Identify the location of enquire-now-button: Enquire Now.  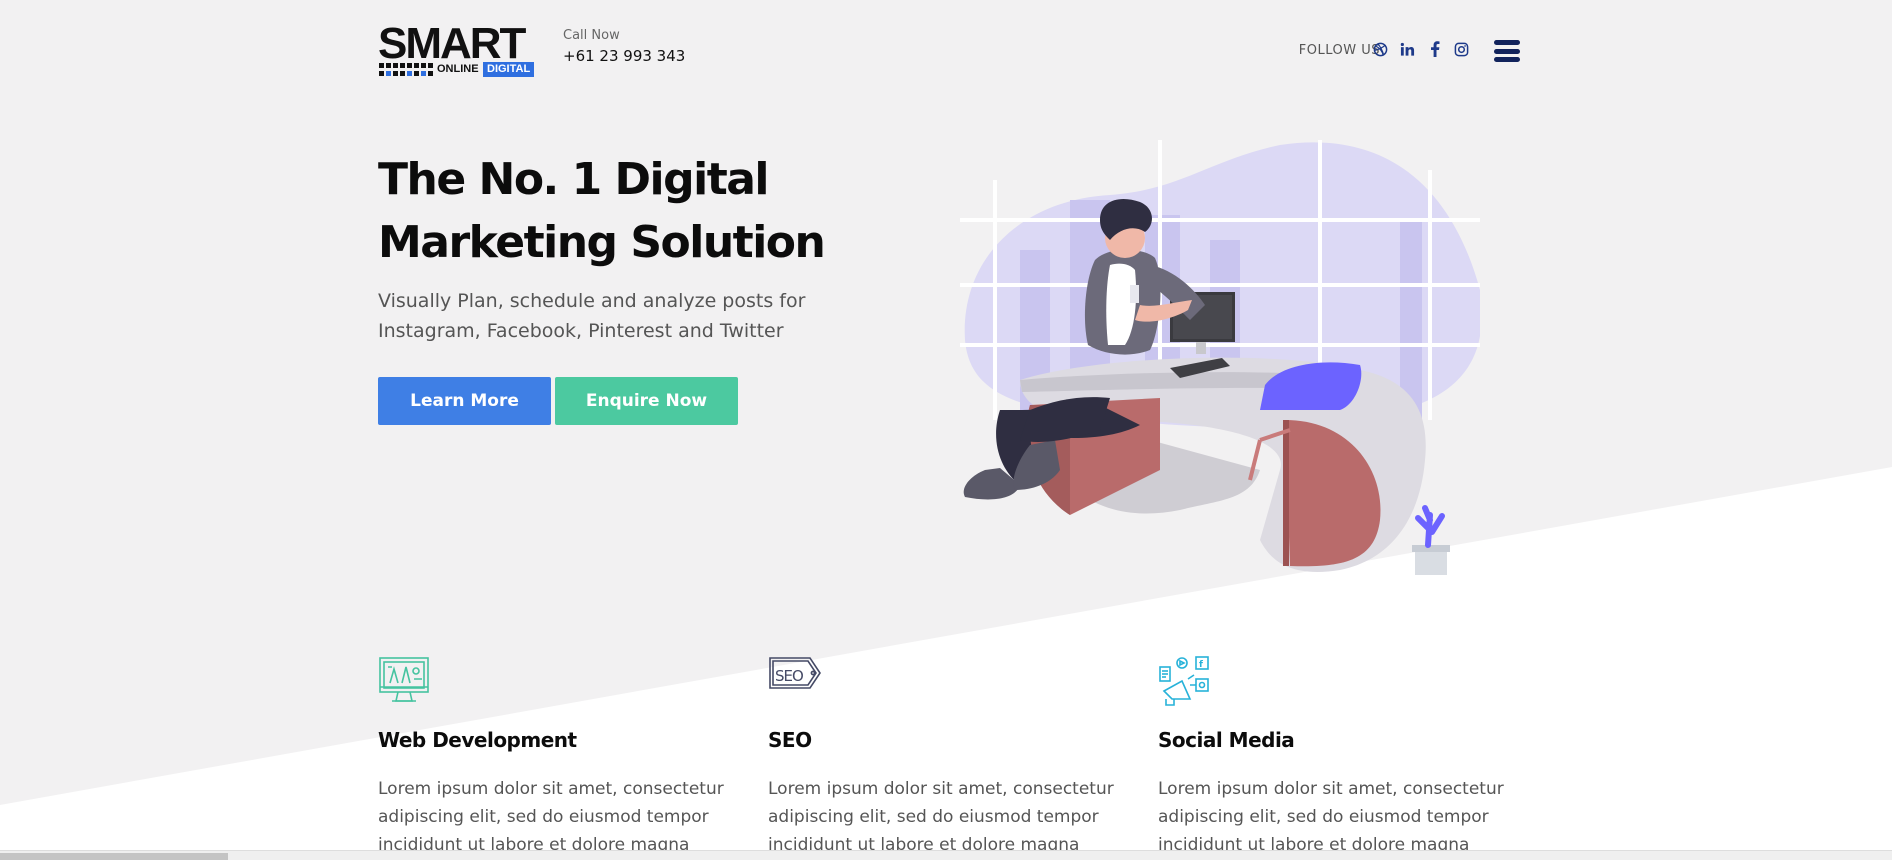
(646, 401).